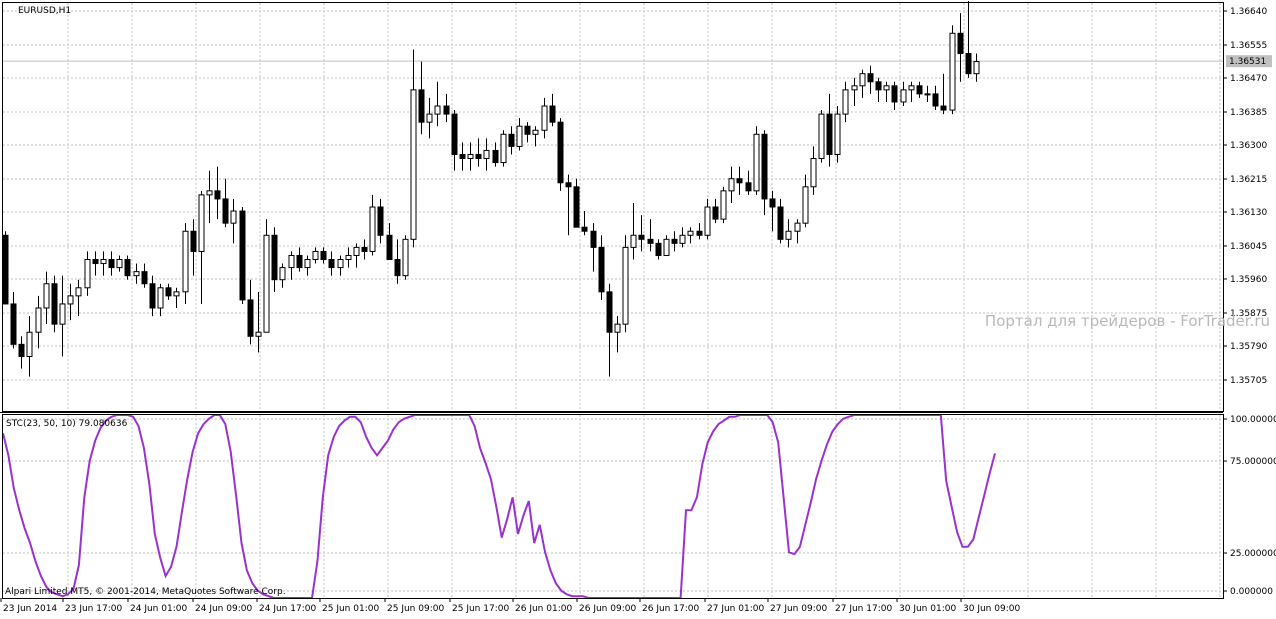 The height and width of the screenshot is (619, 1276). Describe the element at coordinates (1248, 46) in the screenshot. I see `price-tick-label: 1.36555` at that location.